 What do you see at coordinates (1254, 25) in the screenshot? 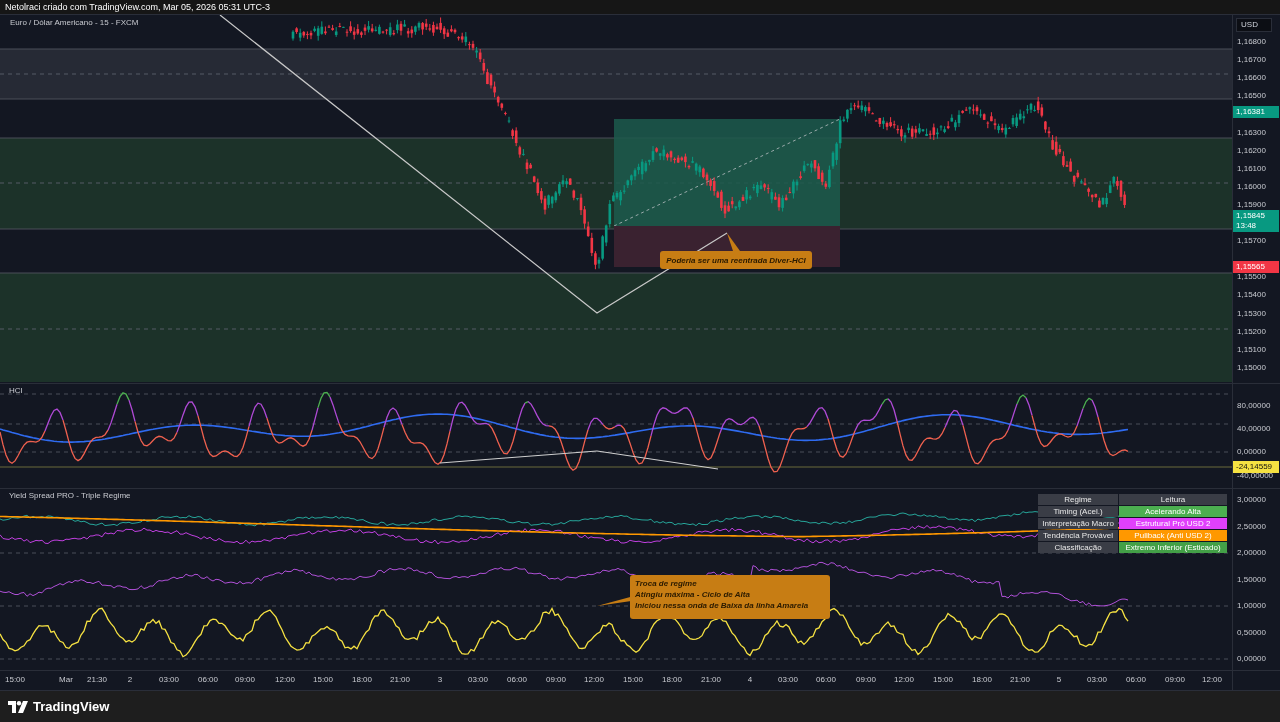
I see `currency-label: USD` at bounding box center [1254, 25].